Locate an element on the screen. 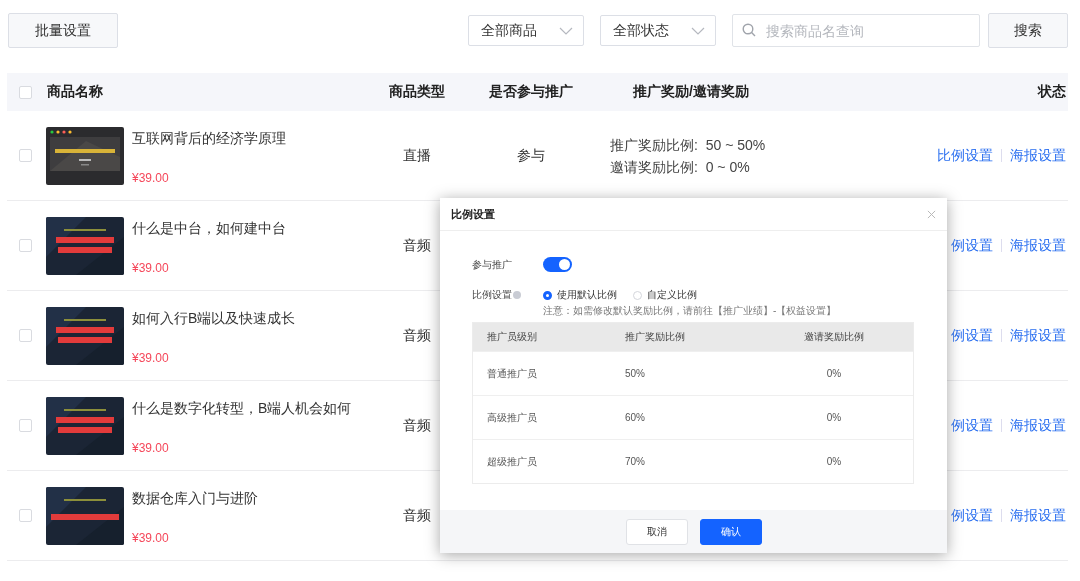 The height and width of the screenshot is (581, 1080). radio-option: 使用默认比例 is located at coordinates (580, 295).